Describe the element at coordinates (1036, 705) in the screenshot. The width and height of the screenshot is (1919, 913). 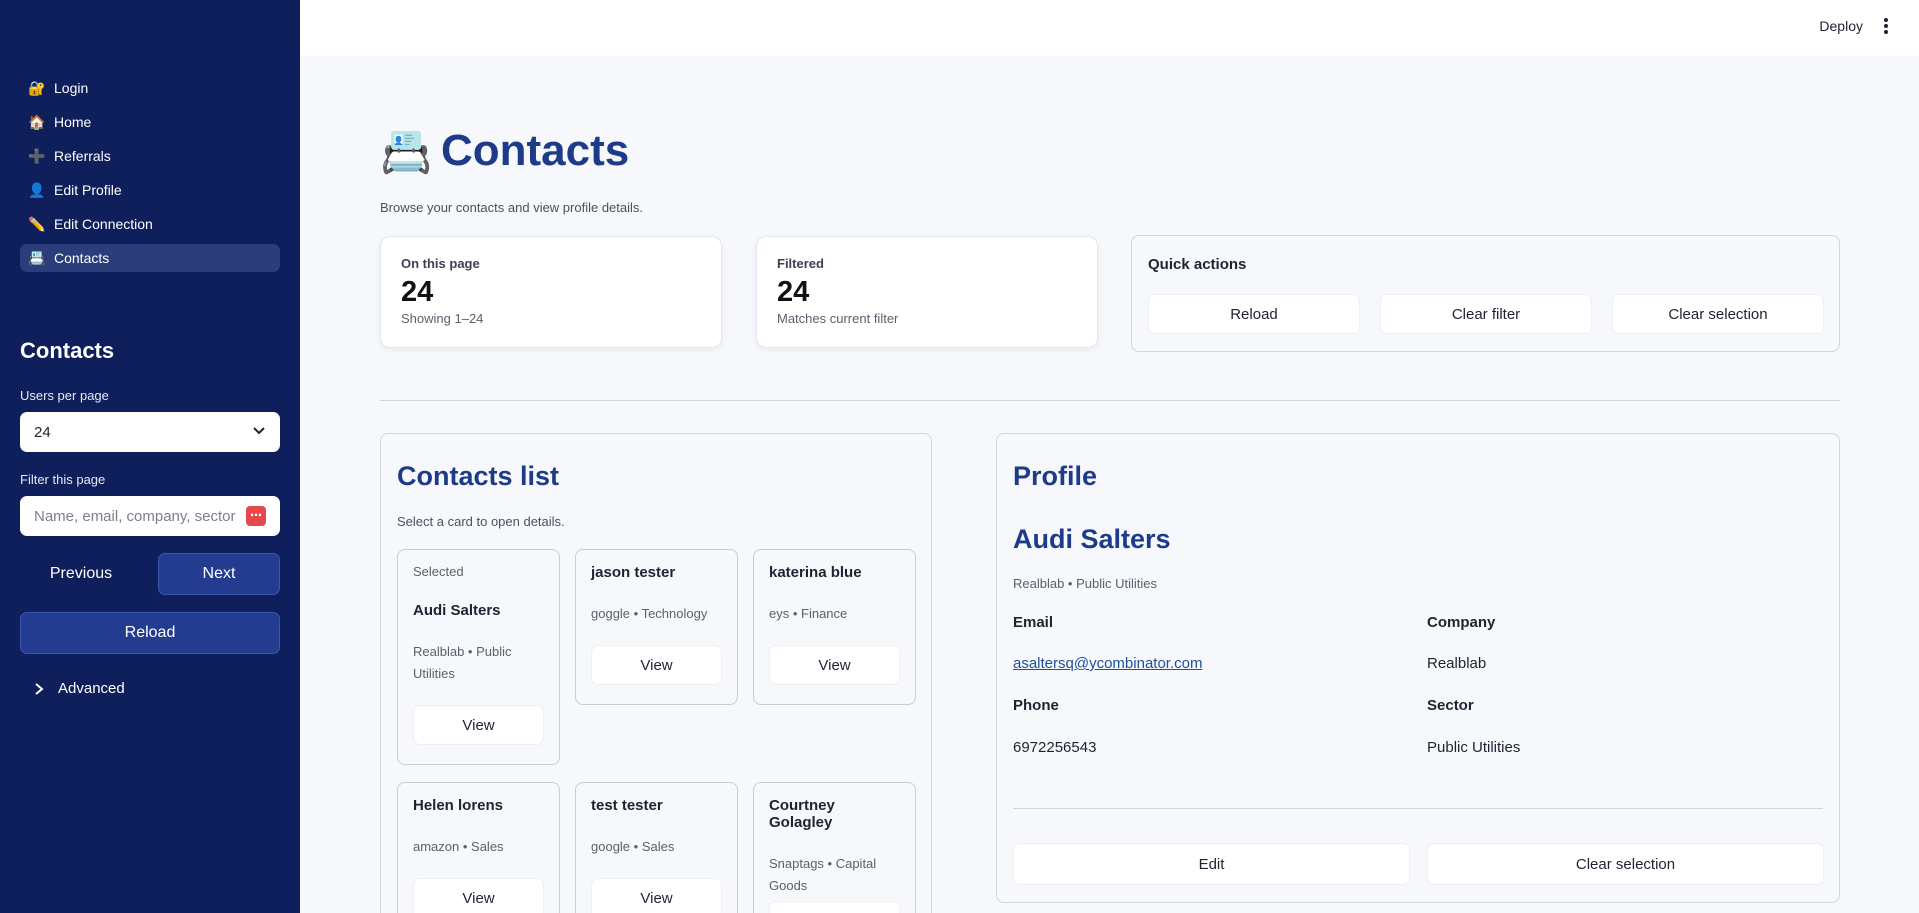
I see `phone-label: Phone` at that location.